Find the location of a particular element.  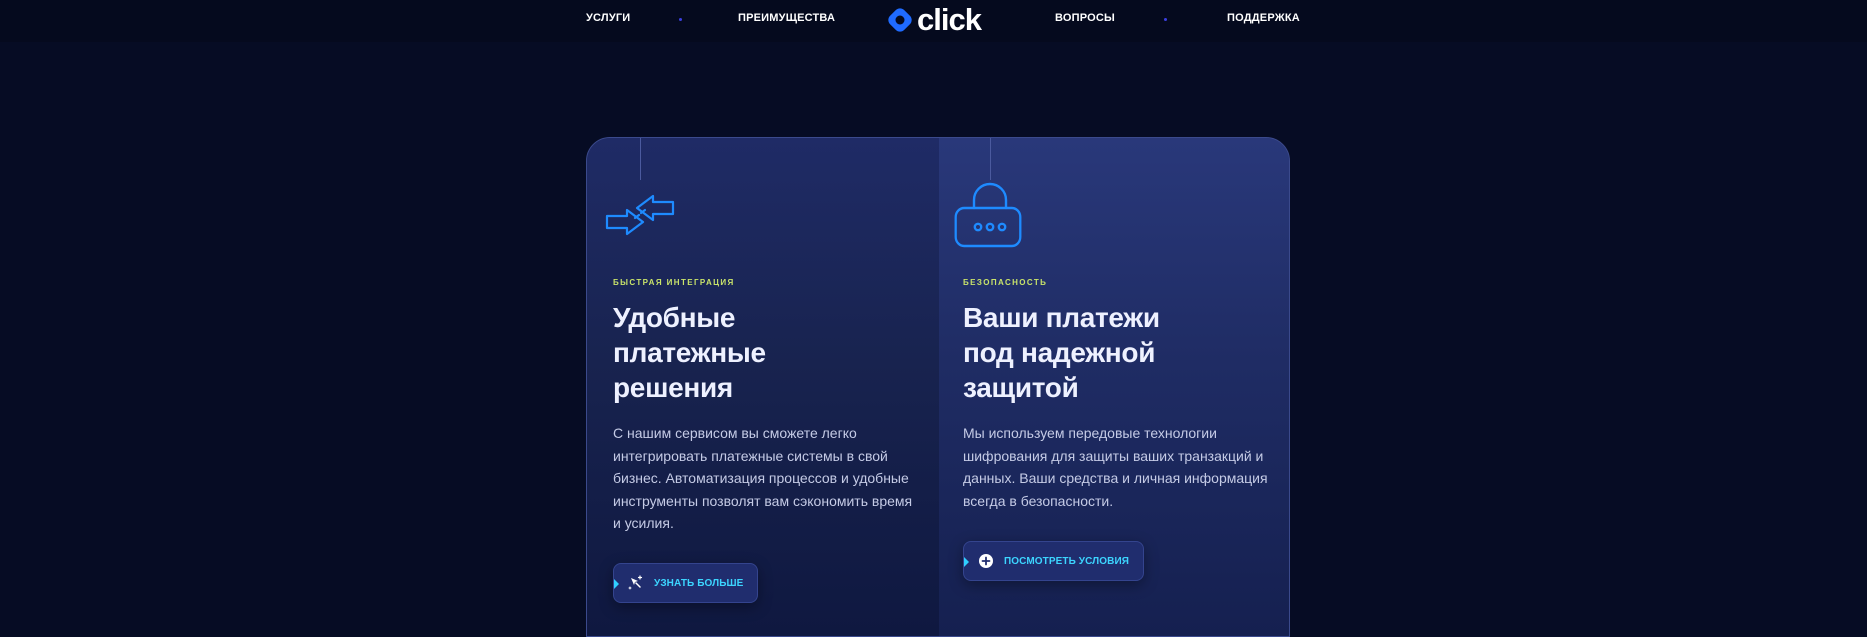

plus-circle-icon is located at coordinates (986, 561).